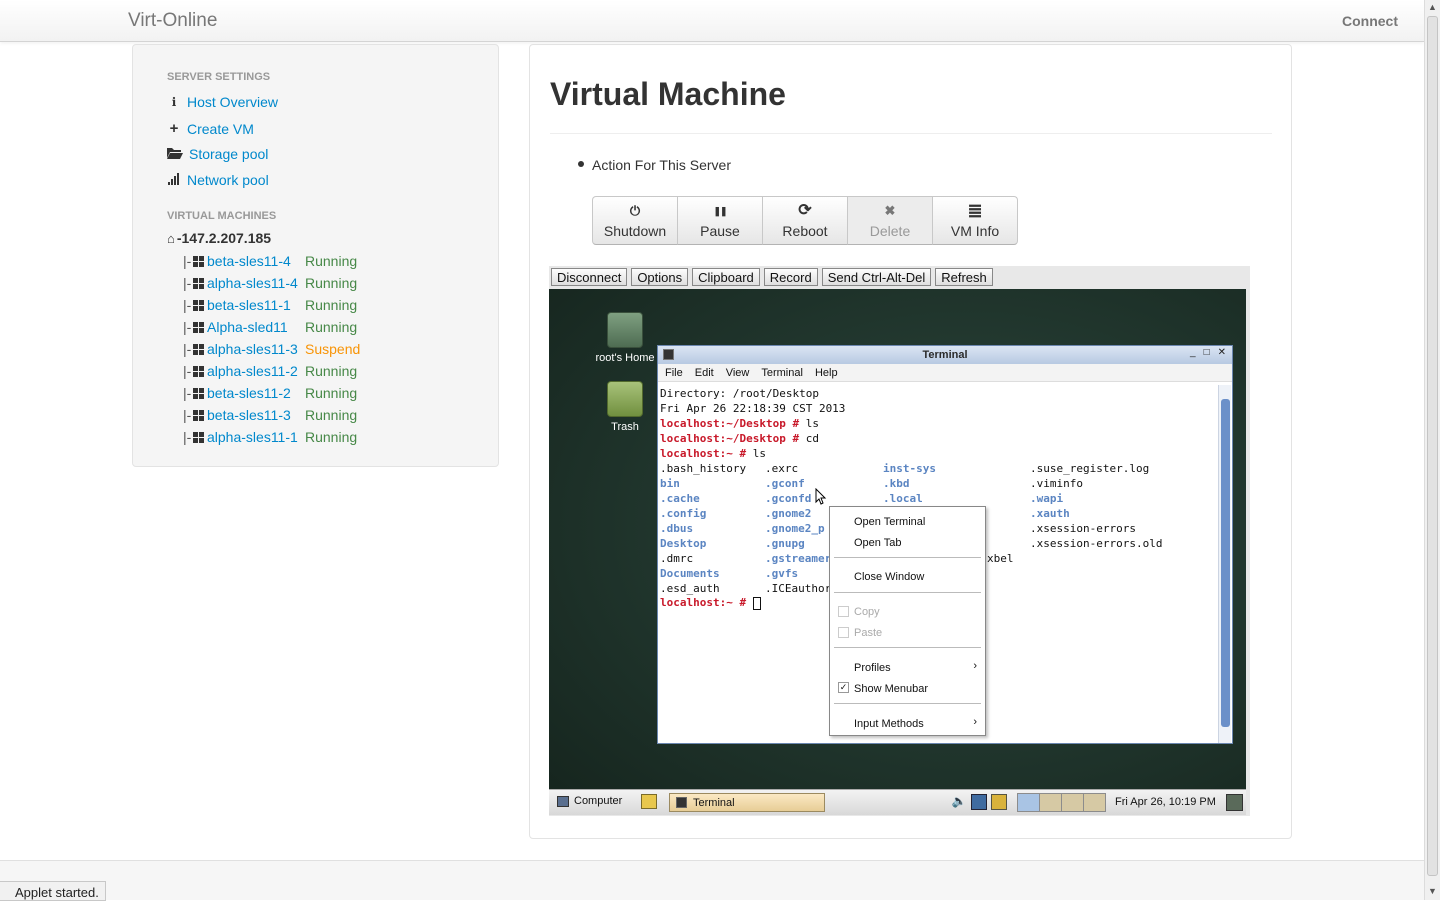  What do you see at coordinates (1432, 7) in the screenshot?
I see `scroll-up-icon: ▲` at bounding box center [1432, 7].